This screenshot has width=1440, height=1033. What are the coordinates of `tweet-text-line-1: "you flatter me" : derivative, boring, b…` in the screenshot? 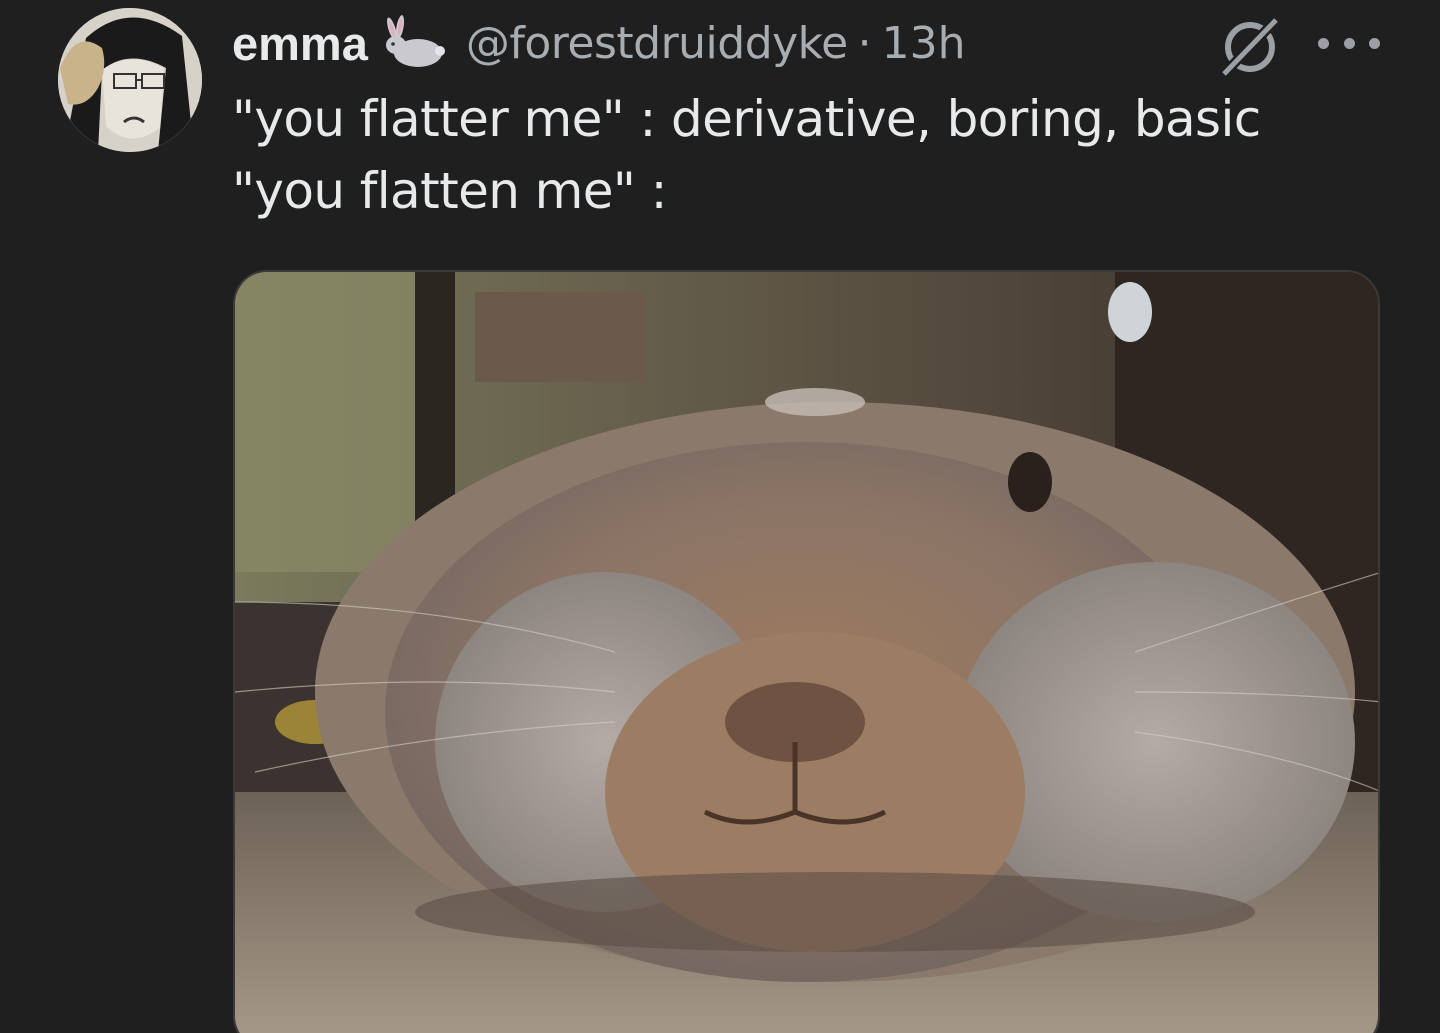 It's located at (746, 119).